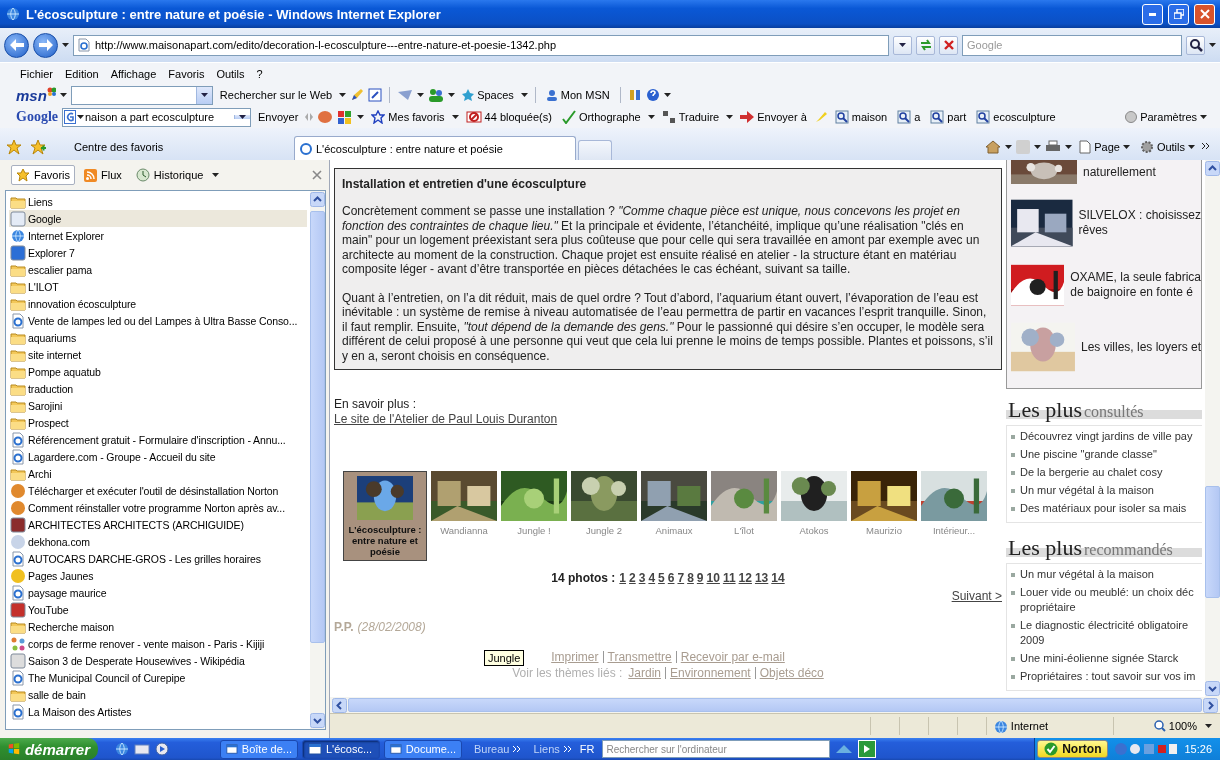 This screenshot has width=1220, height=760. What do you see at coordinates (158, 354) in the screenshot?
I see `favorite-item: site internet` at bounding box center [158, 354].